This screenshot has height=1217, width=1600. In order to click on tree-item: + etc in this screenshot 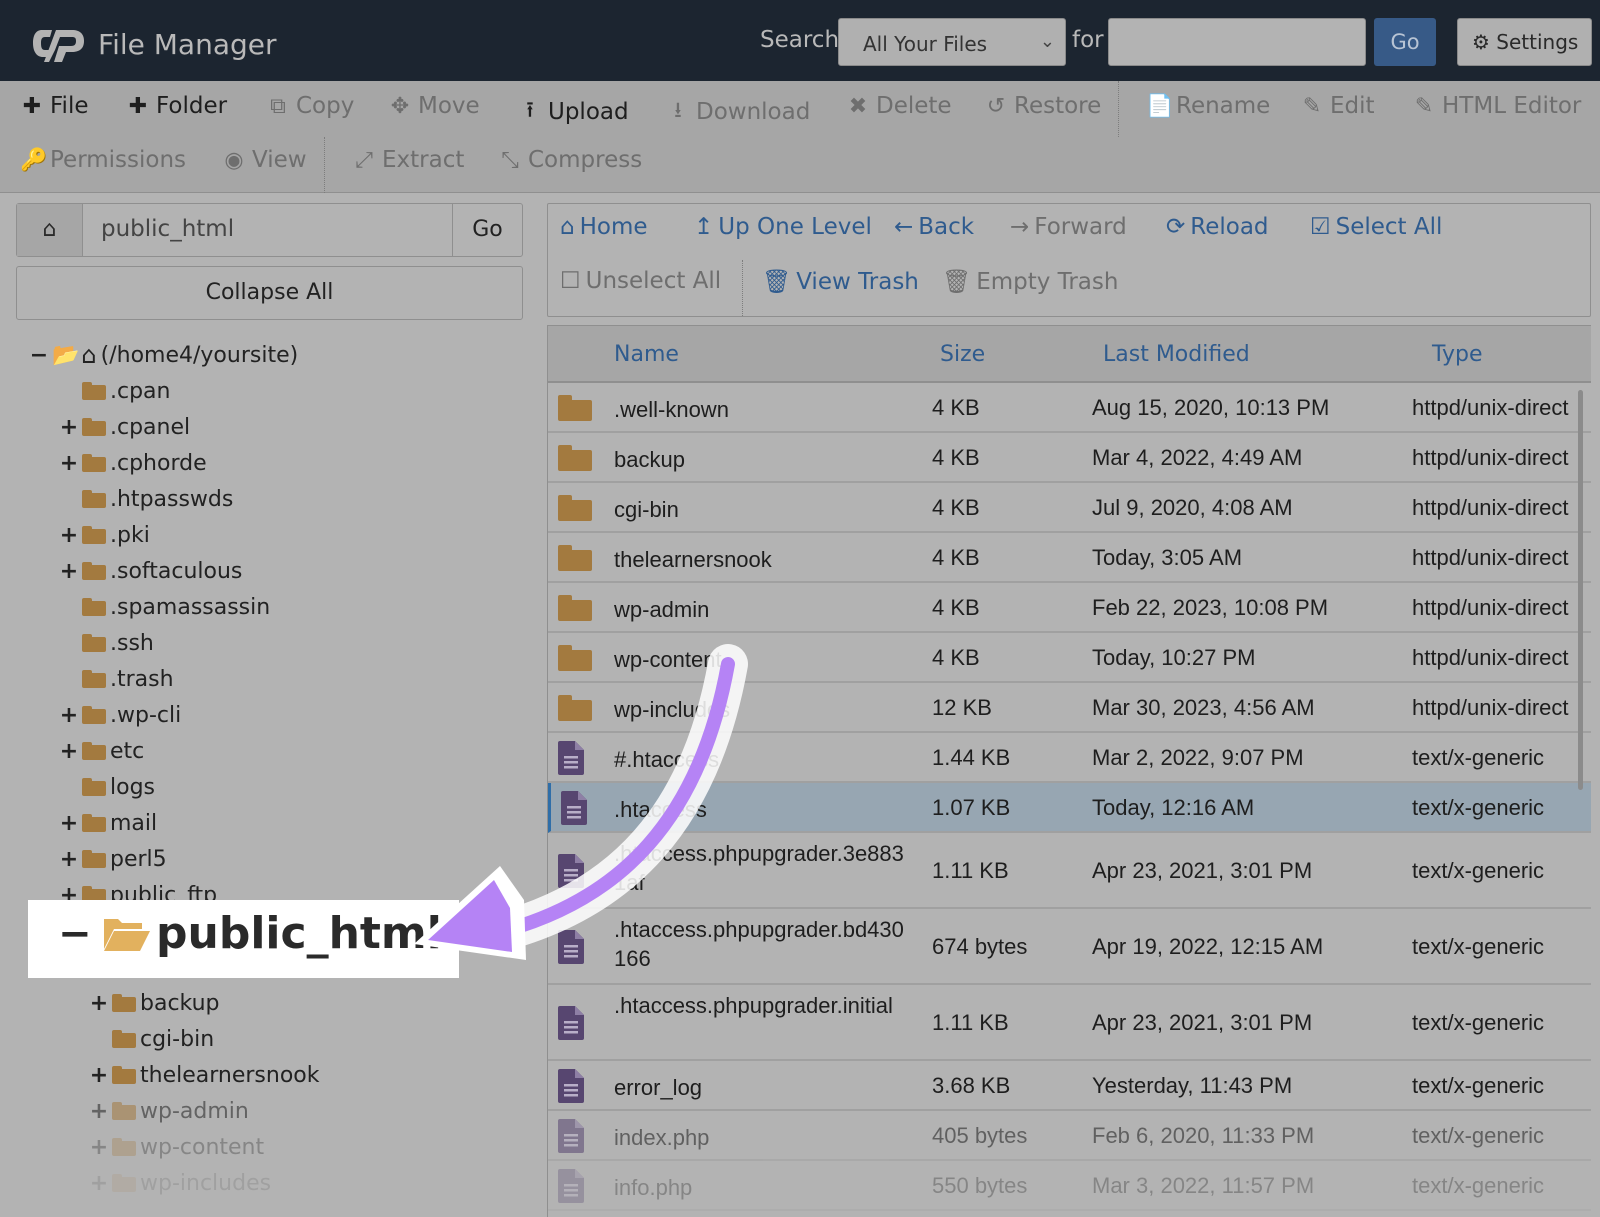, I will do `click(101, 751)`.